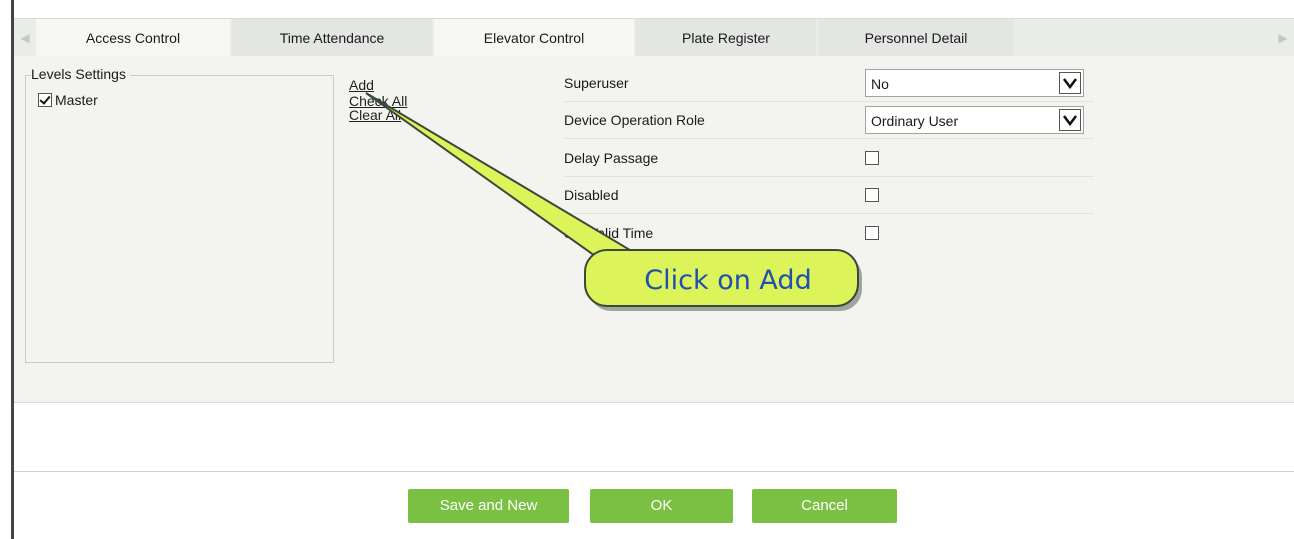  What do you see at coordinates (534, 38) in the screenshot?
I see `tab-elevator-control: Elevator Control` at bounding box center [534, 38].